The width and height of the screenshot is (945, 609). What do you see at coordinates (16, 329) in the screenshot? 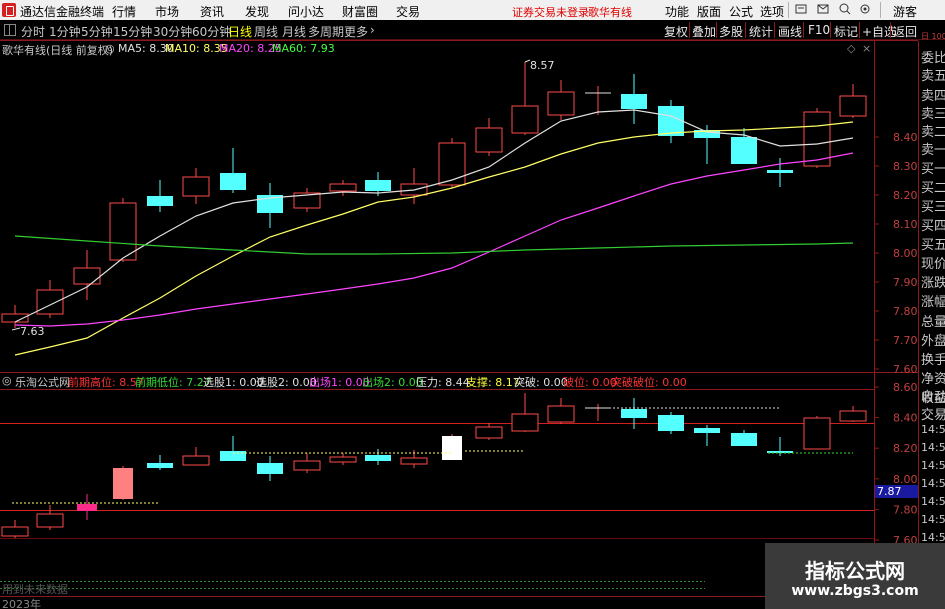
I see `low-marker` at bounding box center [16, 329].